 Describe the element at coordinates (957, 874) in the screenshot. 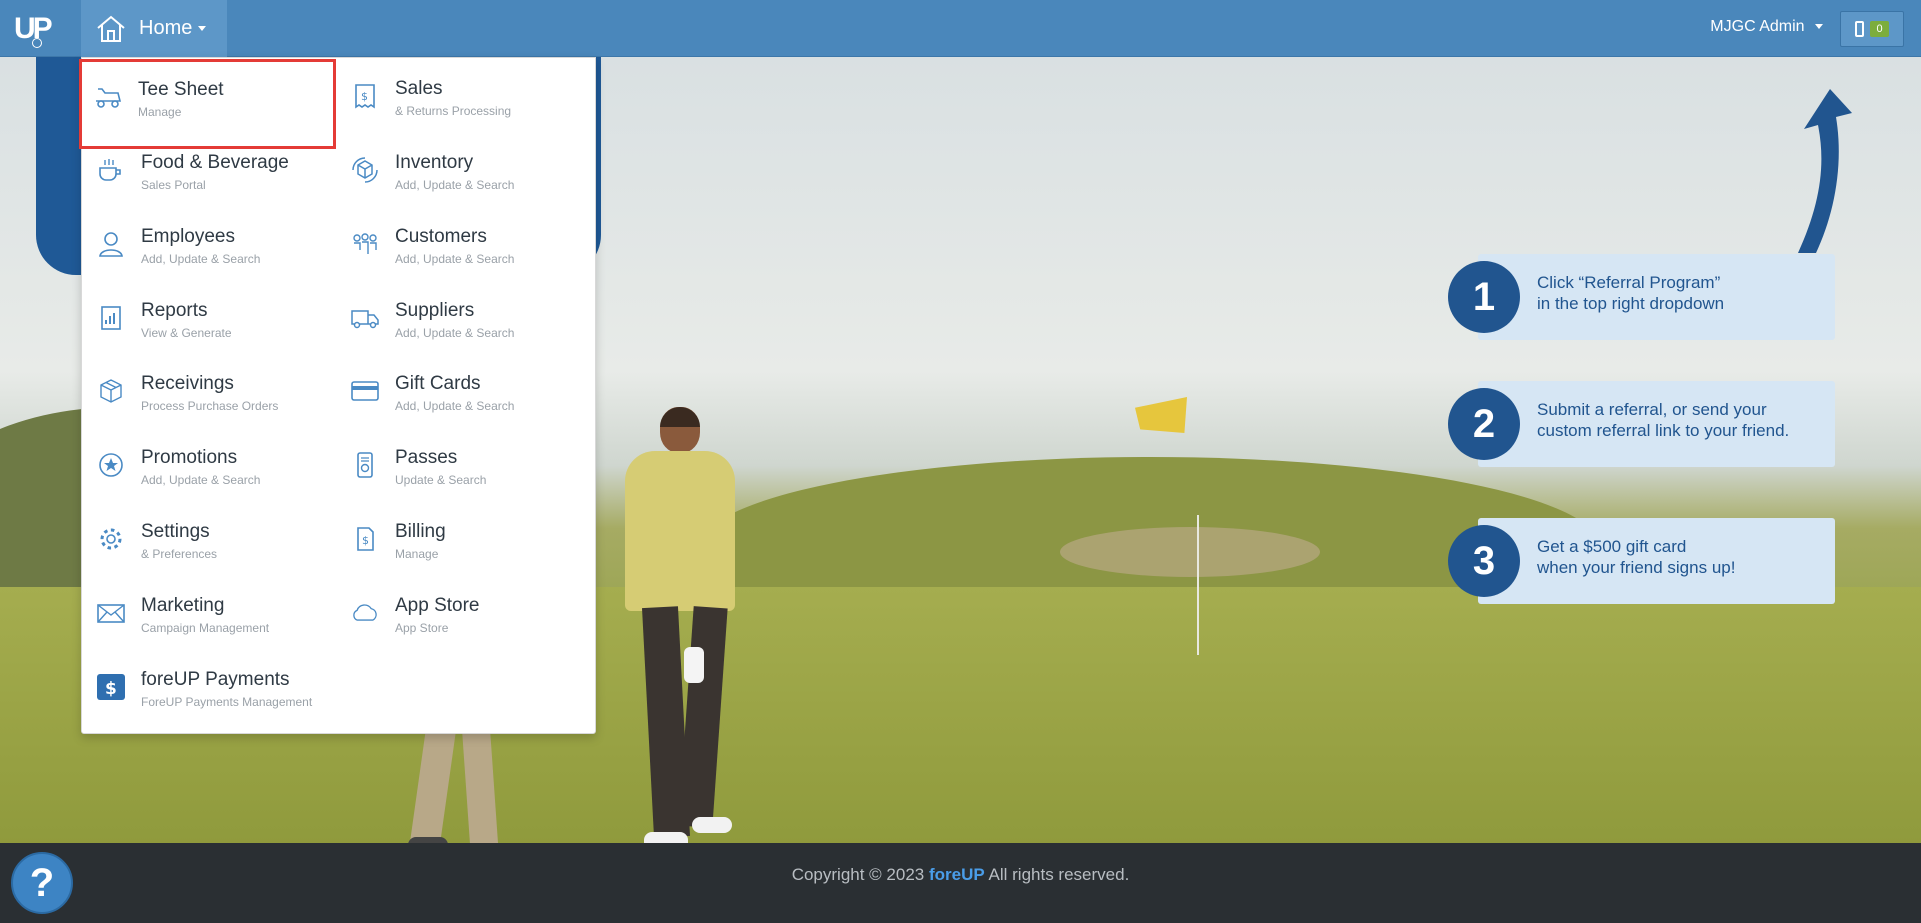

I see `foreup-brand-link: foreUP` at that location.